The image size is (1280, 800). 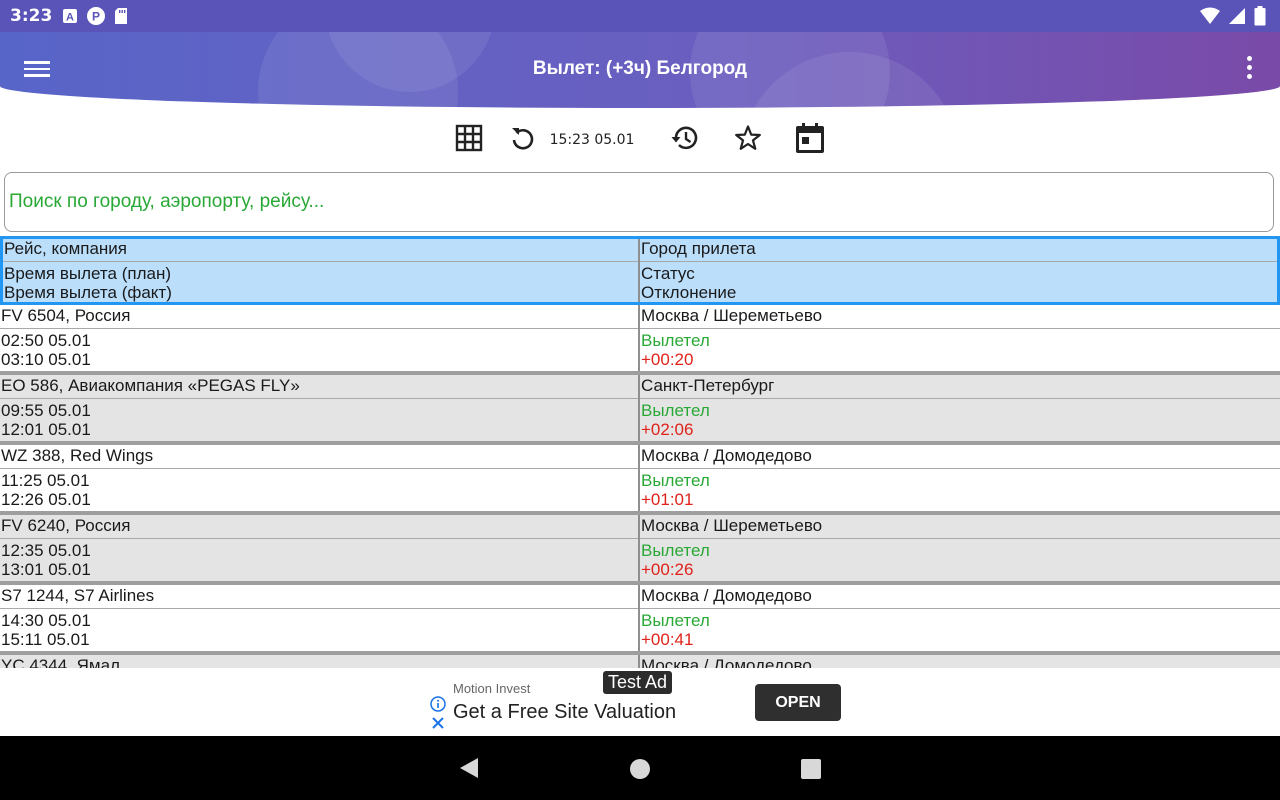 I want to click on search-input, so click(x=627, y=202).